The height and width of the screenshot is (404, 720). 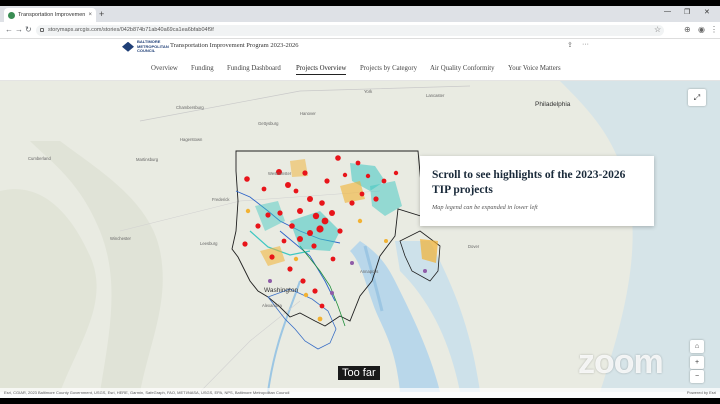 What do you see at coordinates (321, 70) in the screenshot?
I see `nav-projects-overview: Projects Overview` at bounding box center [321, 70].